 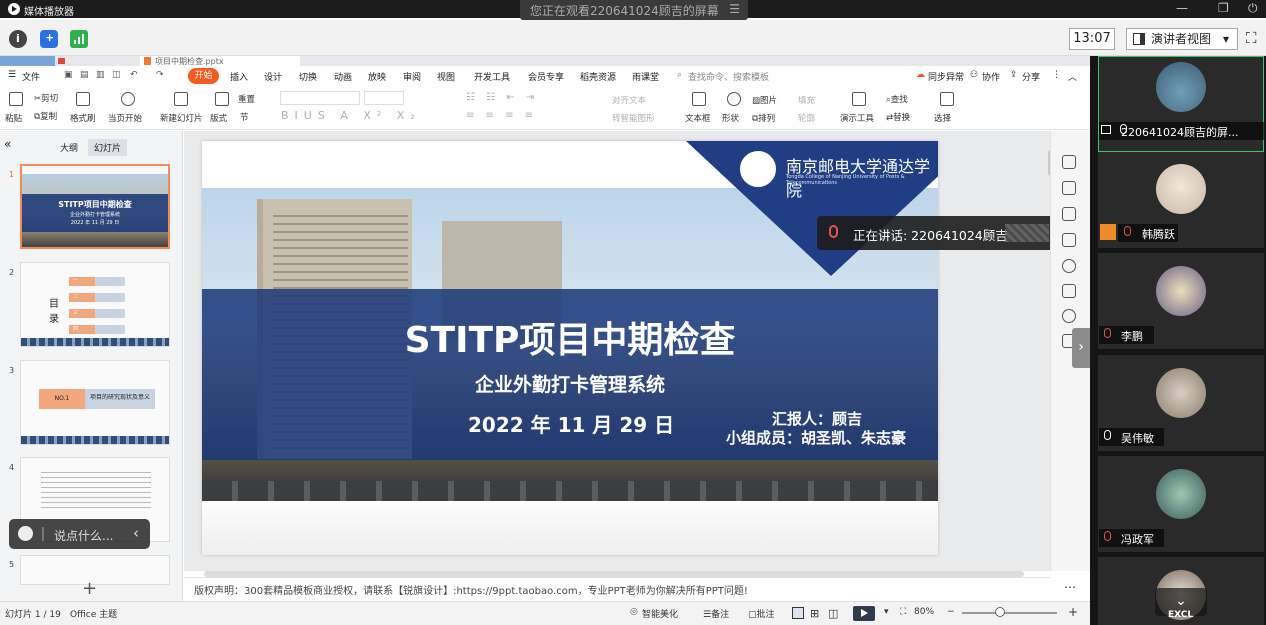 I want to click on fit-window-icon: ⛶, so click(x=903, y=612).